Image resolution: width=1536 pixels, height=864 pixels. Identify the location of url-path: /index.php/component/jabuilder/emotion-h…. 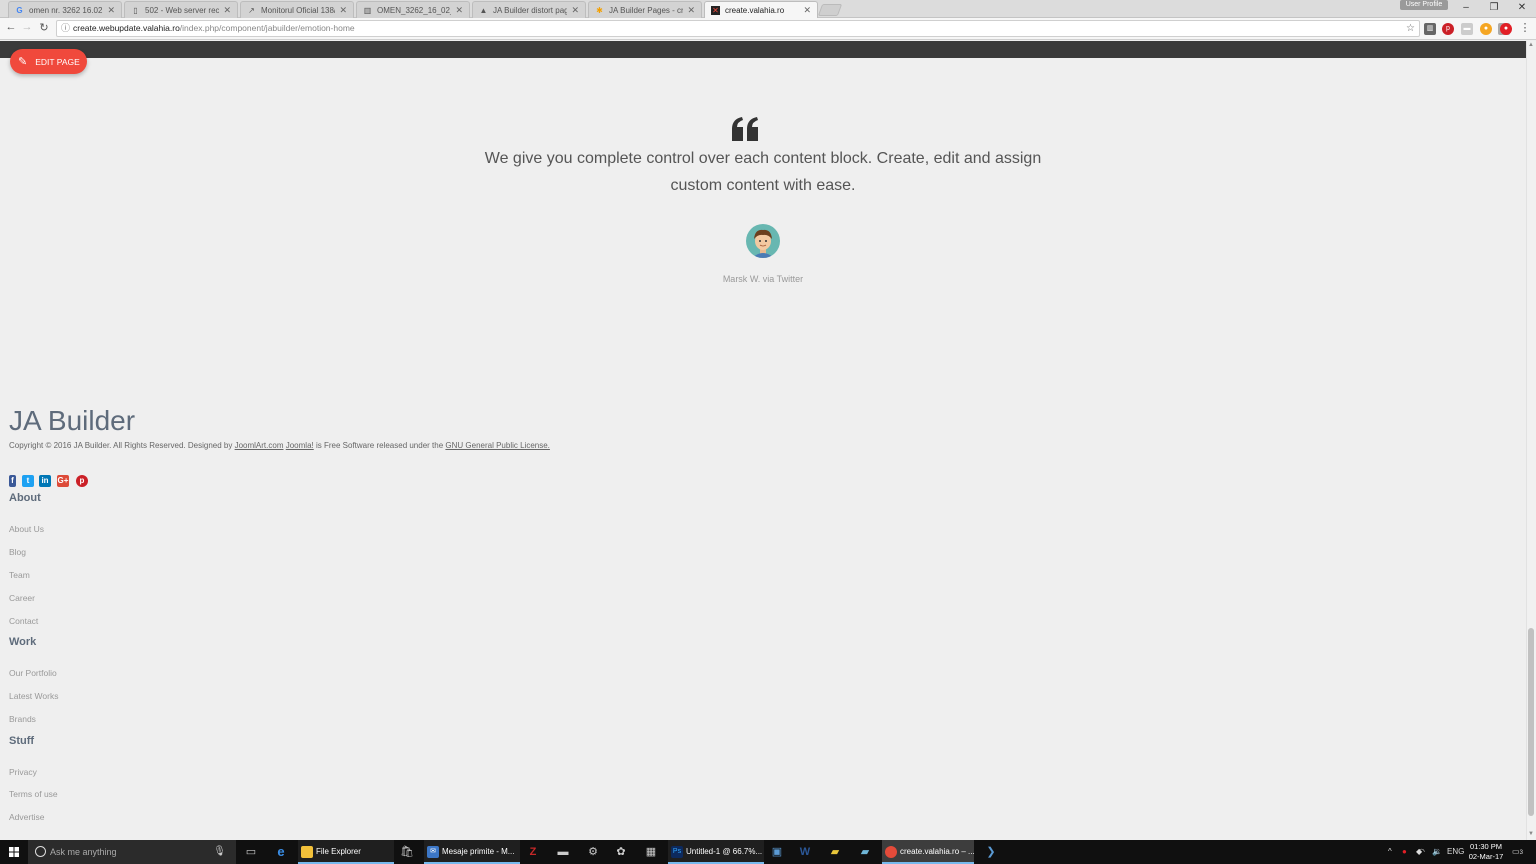
(267, 28).